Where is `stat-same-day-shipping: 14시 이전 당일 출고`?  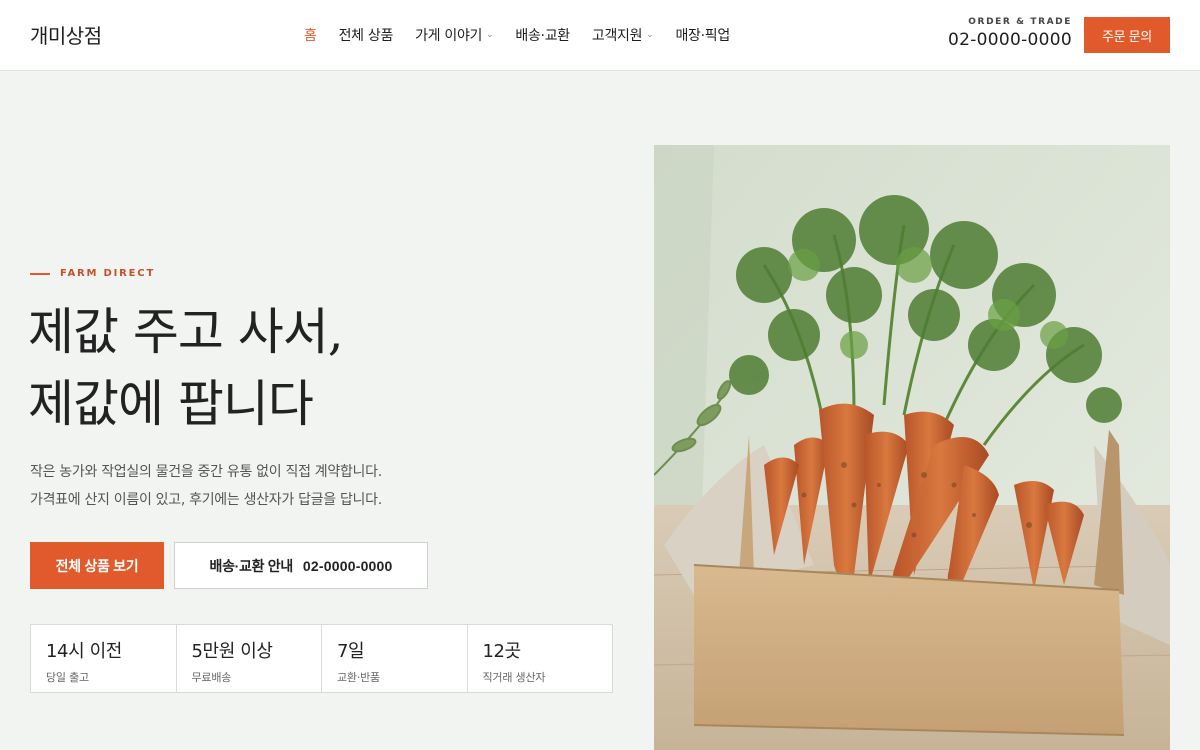 stat-same-day-shipping: 14시 이전 당일 출고 is located at coordinates (104, 658).